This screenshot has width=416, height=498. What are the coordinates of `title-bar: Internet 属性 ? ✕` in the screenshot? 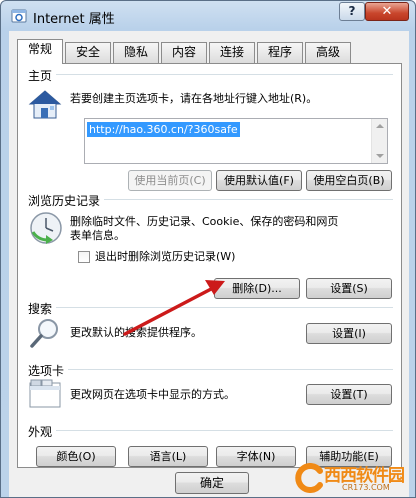 It's located at (208, 16).